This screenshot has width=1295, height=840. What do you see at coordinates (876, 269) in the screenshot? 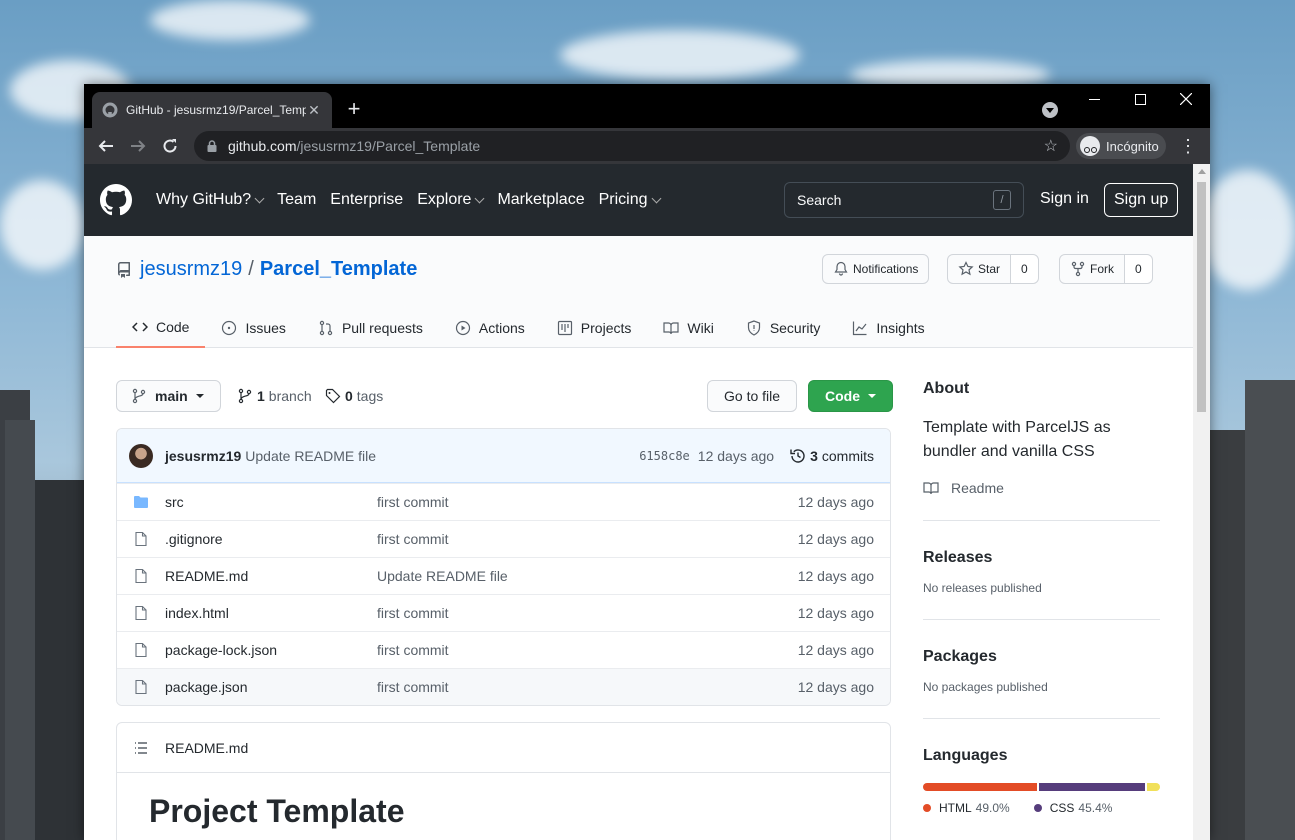
I see `notifications-button: Notifications` at bounding box center [876, 269].